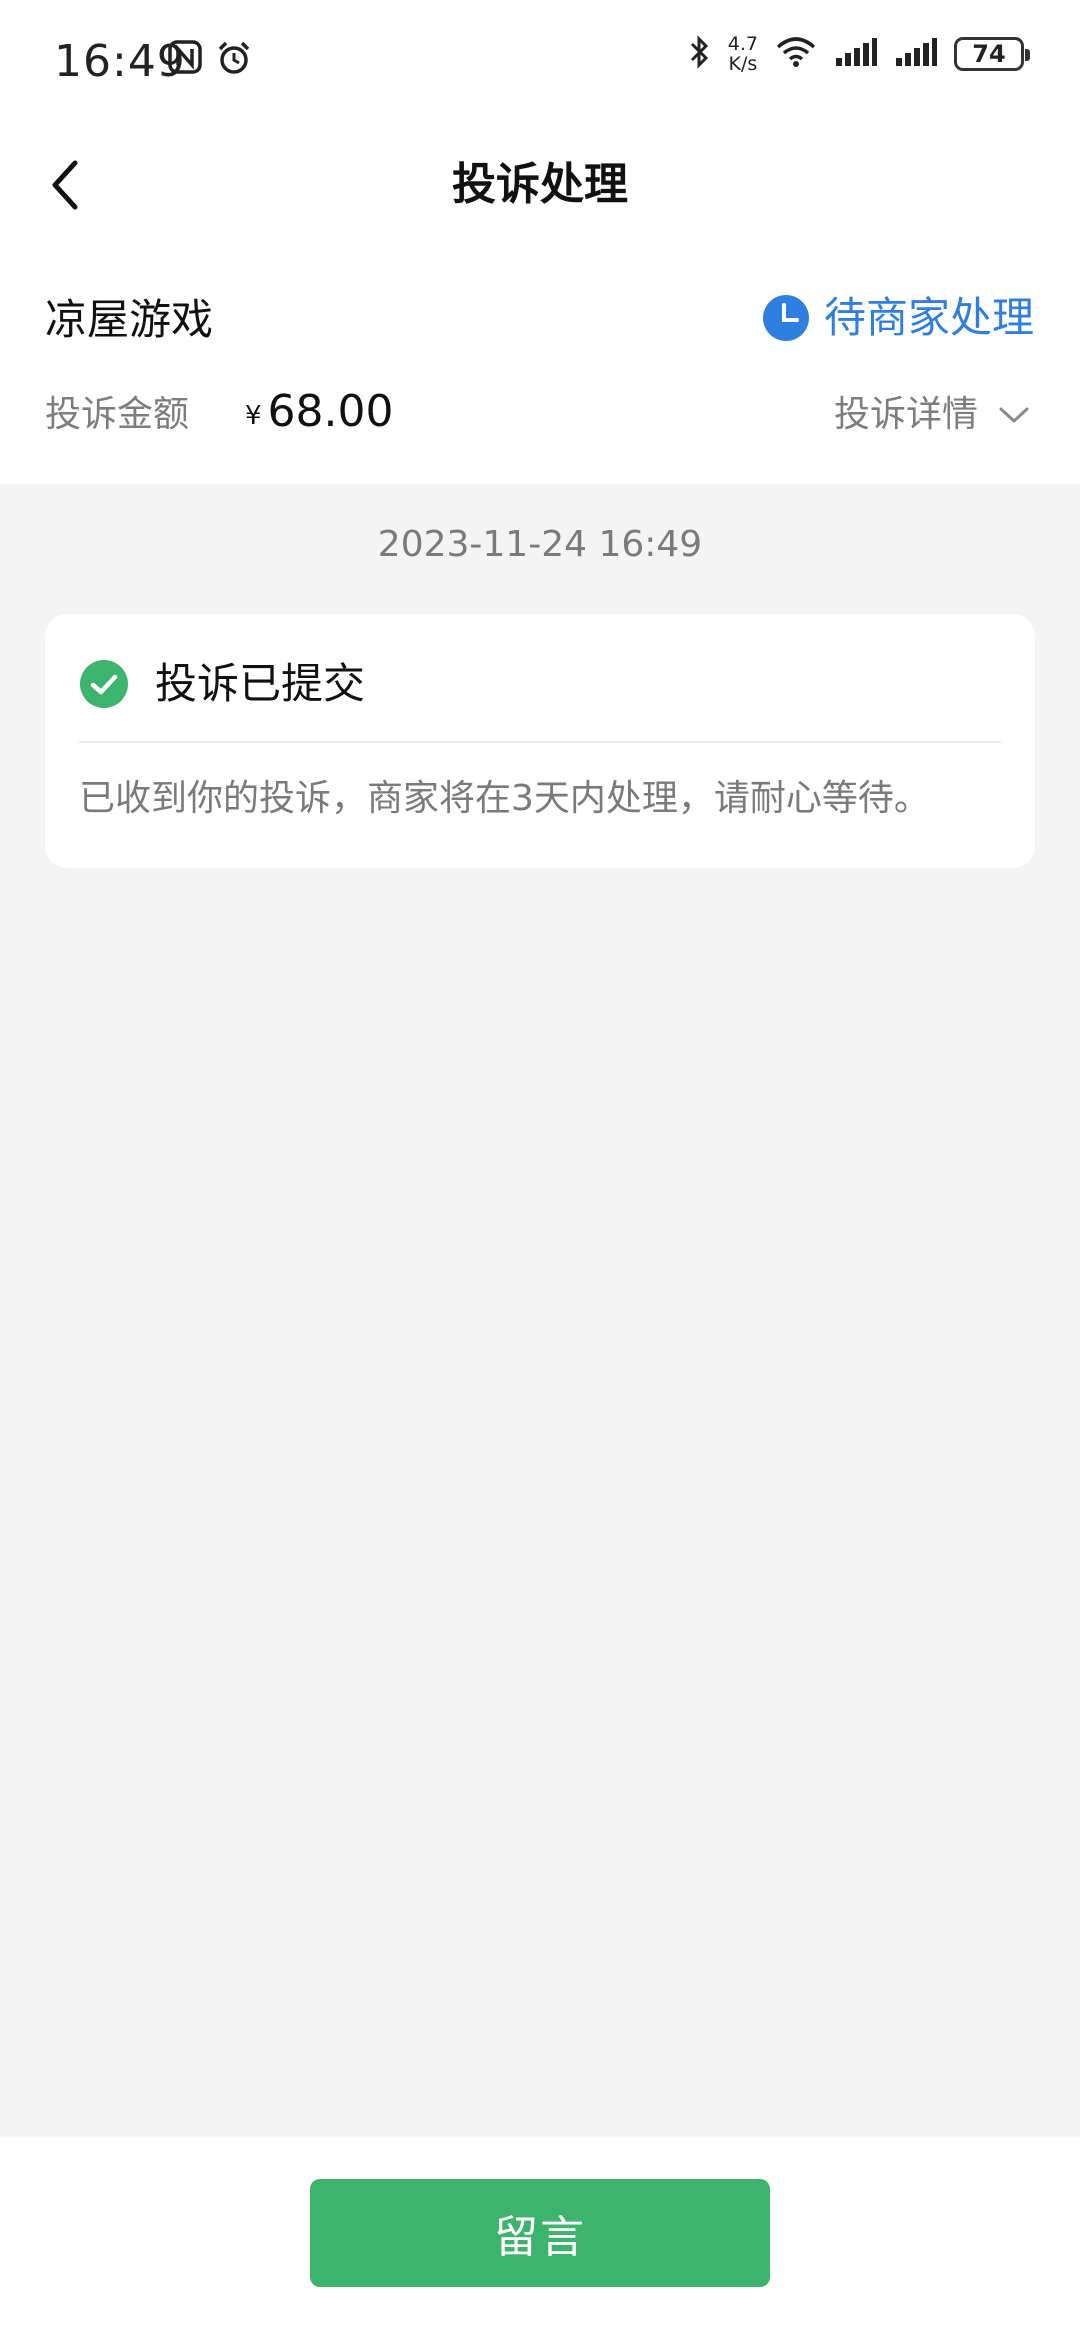  Describe the element at coordinates (700, 54) in the screenshot. I see `bluetooth-icon` at that location.